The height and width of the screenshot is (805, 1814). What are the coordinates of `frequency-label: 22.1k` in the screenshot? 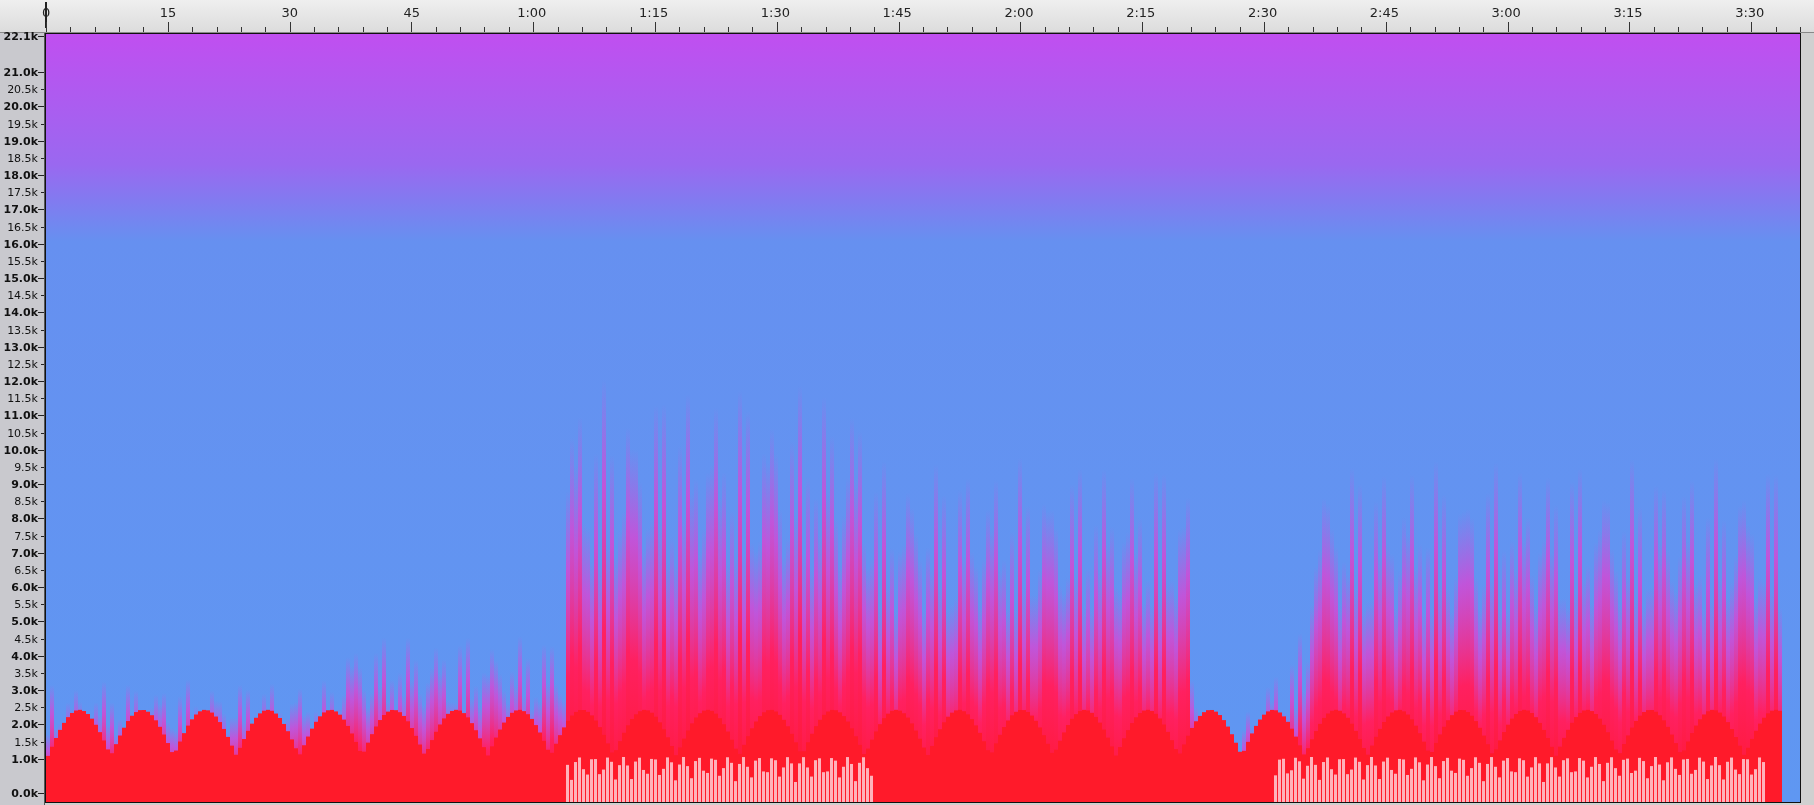 It's located at (20, 36).